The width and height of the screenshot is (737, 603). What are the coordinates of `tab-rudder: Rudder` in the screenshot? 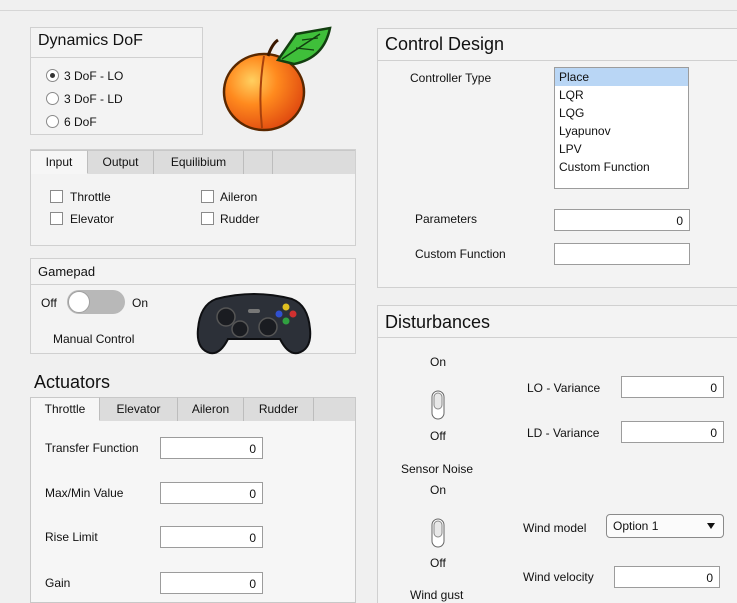 It's located at (279, 409).